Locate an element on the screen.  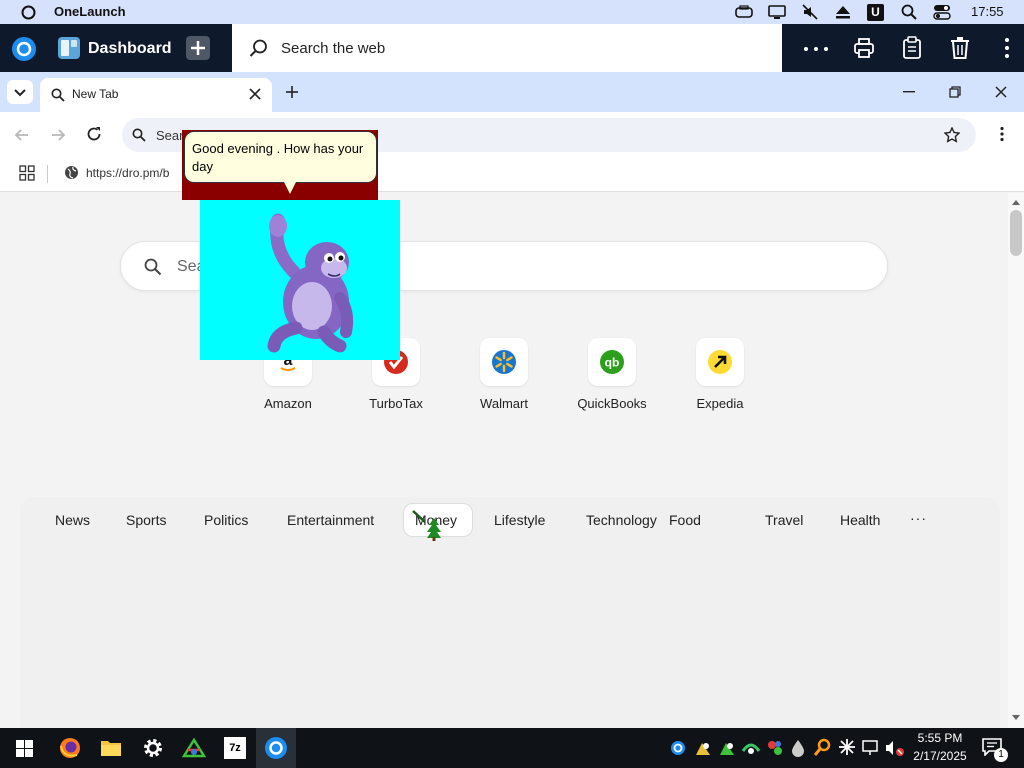
scroll-down-arrow-icon is located at coordinates (1016, 717).